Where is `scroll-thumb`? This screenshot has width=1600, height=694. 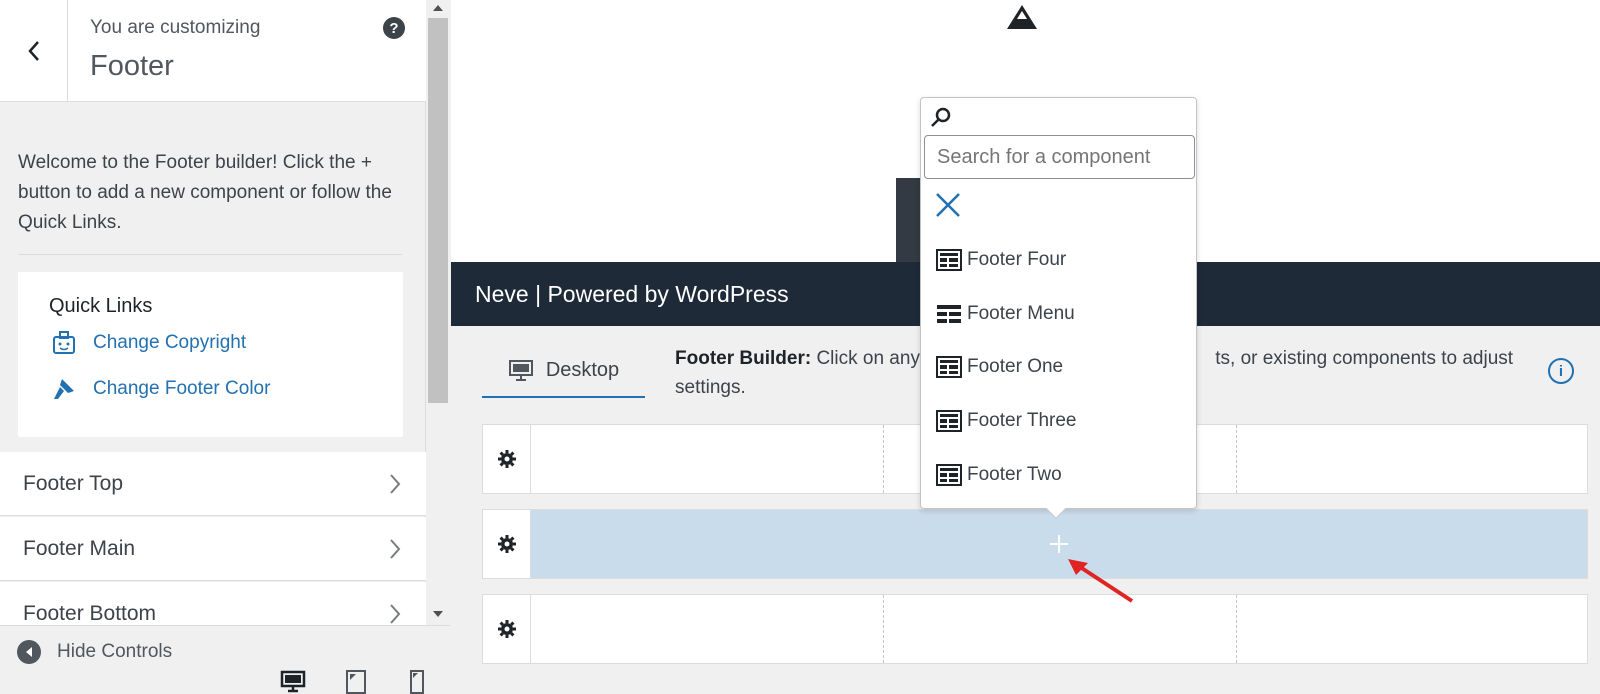
scroll-thumb is located at coordinates (438, 210).